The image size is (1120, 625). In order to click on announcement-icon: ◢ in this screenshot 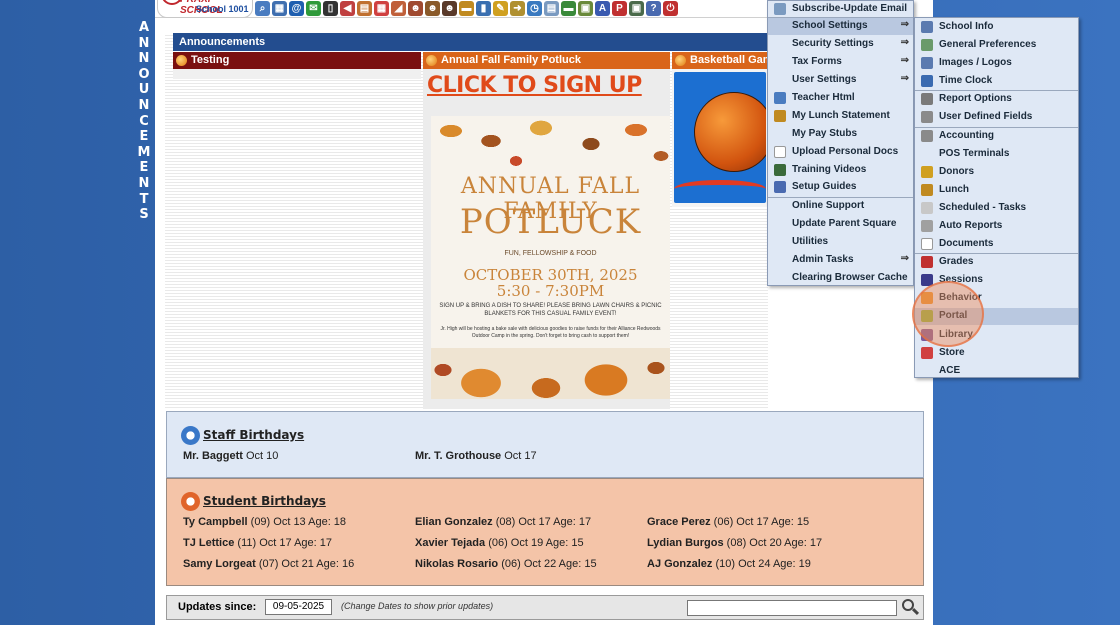, I will do `click(398, 8)`.